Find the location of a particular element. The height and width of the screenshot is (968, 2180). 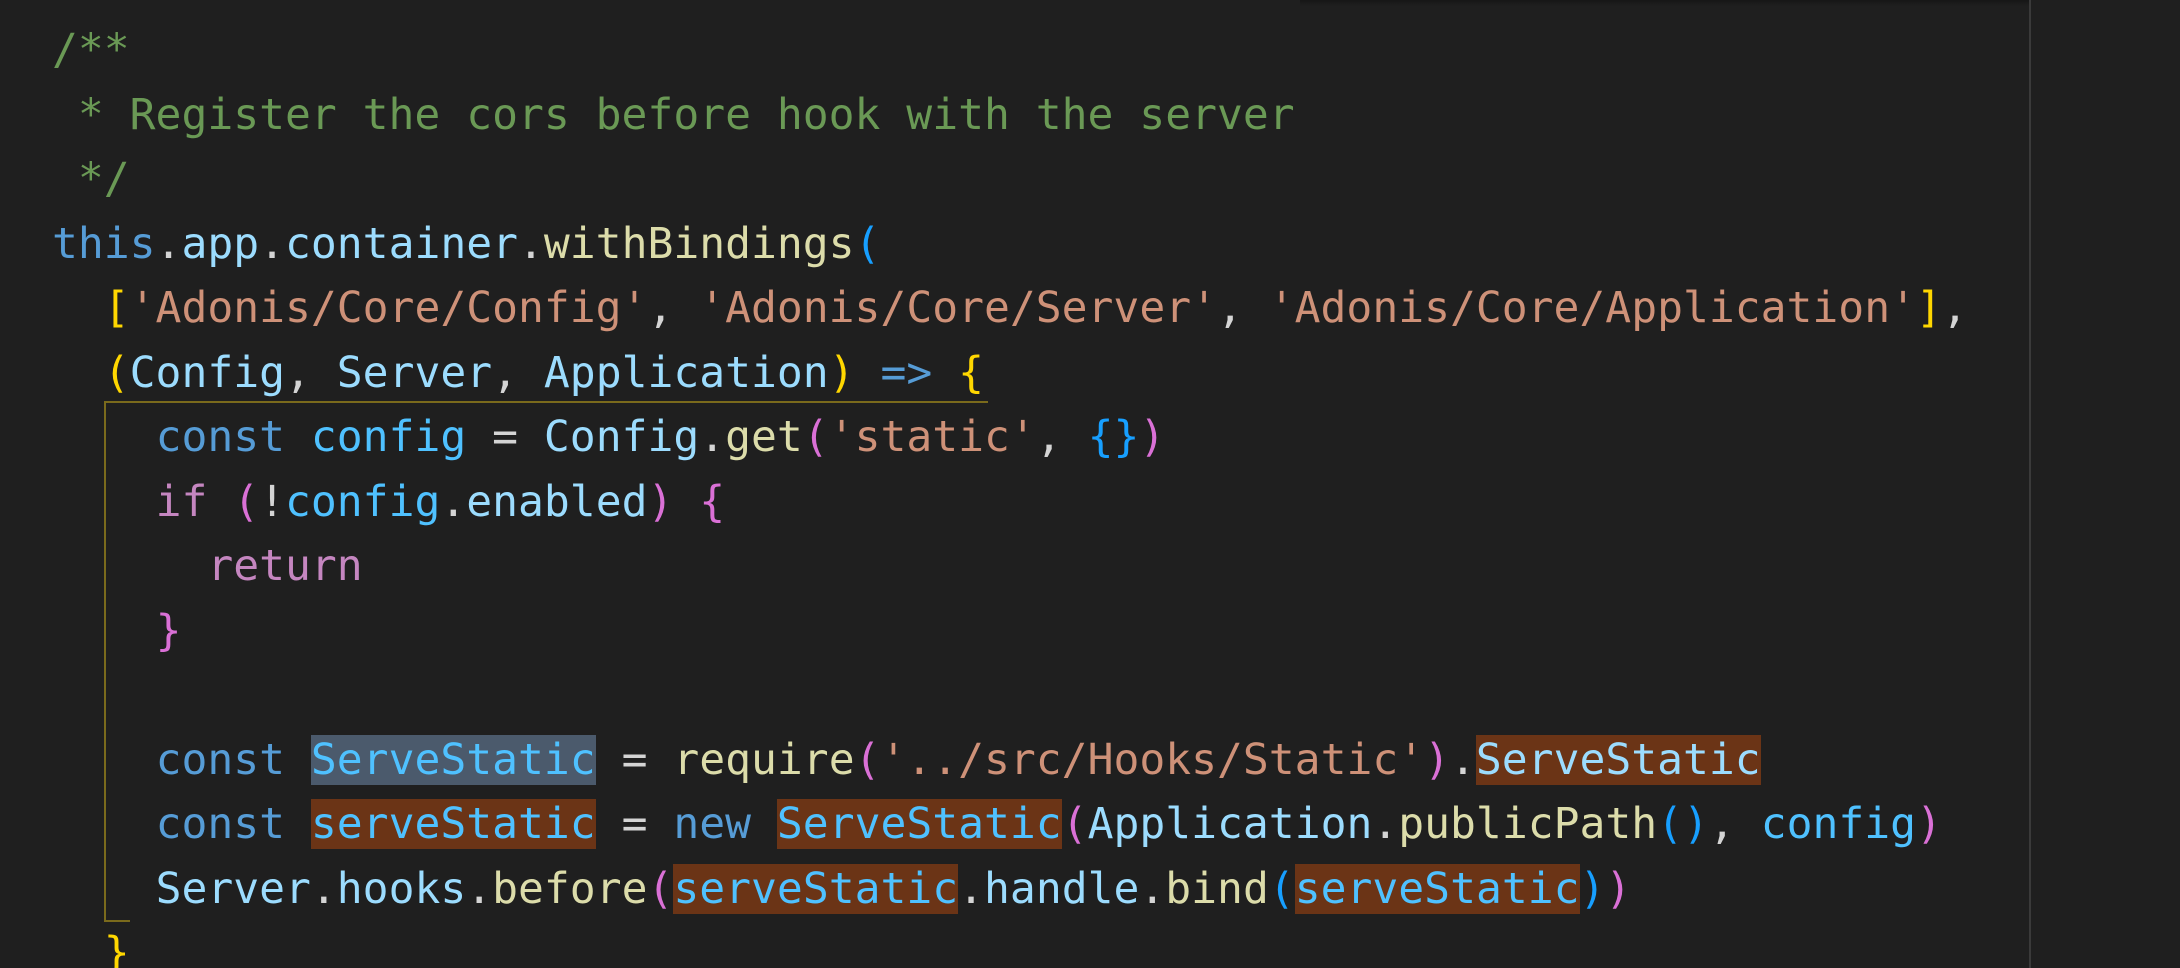

code-line: const config = Config.get('static', {}) is located at coordinates (609, 437).